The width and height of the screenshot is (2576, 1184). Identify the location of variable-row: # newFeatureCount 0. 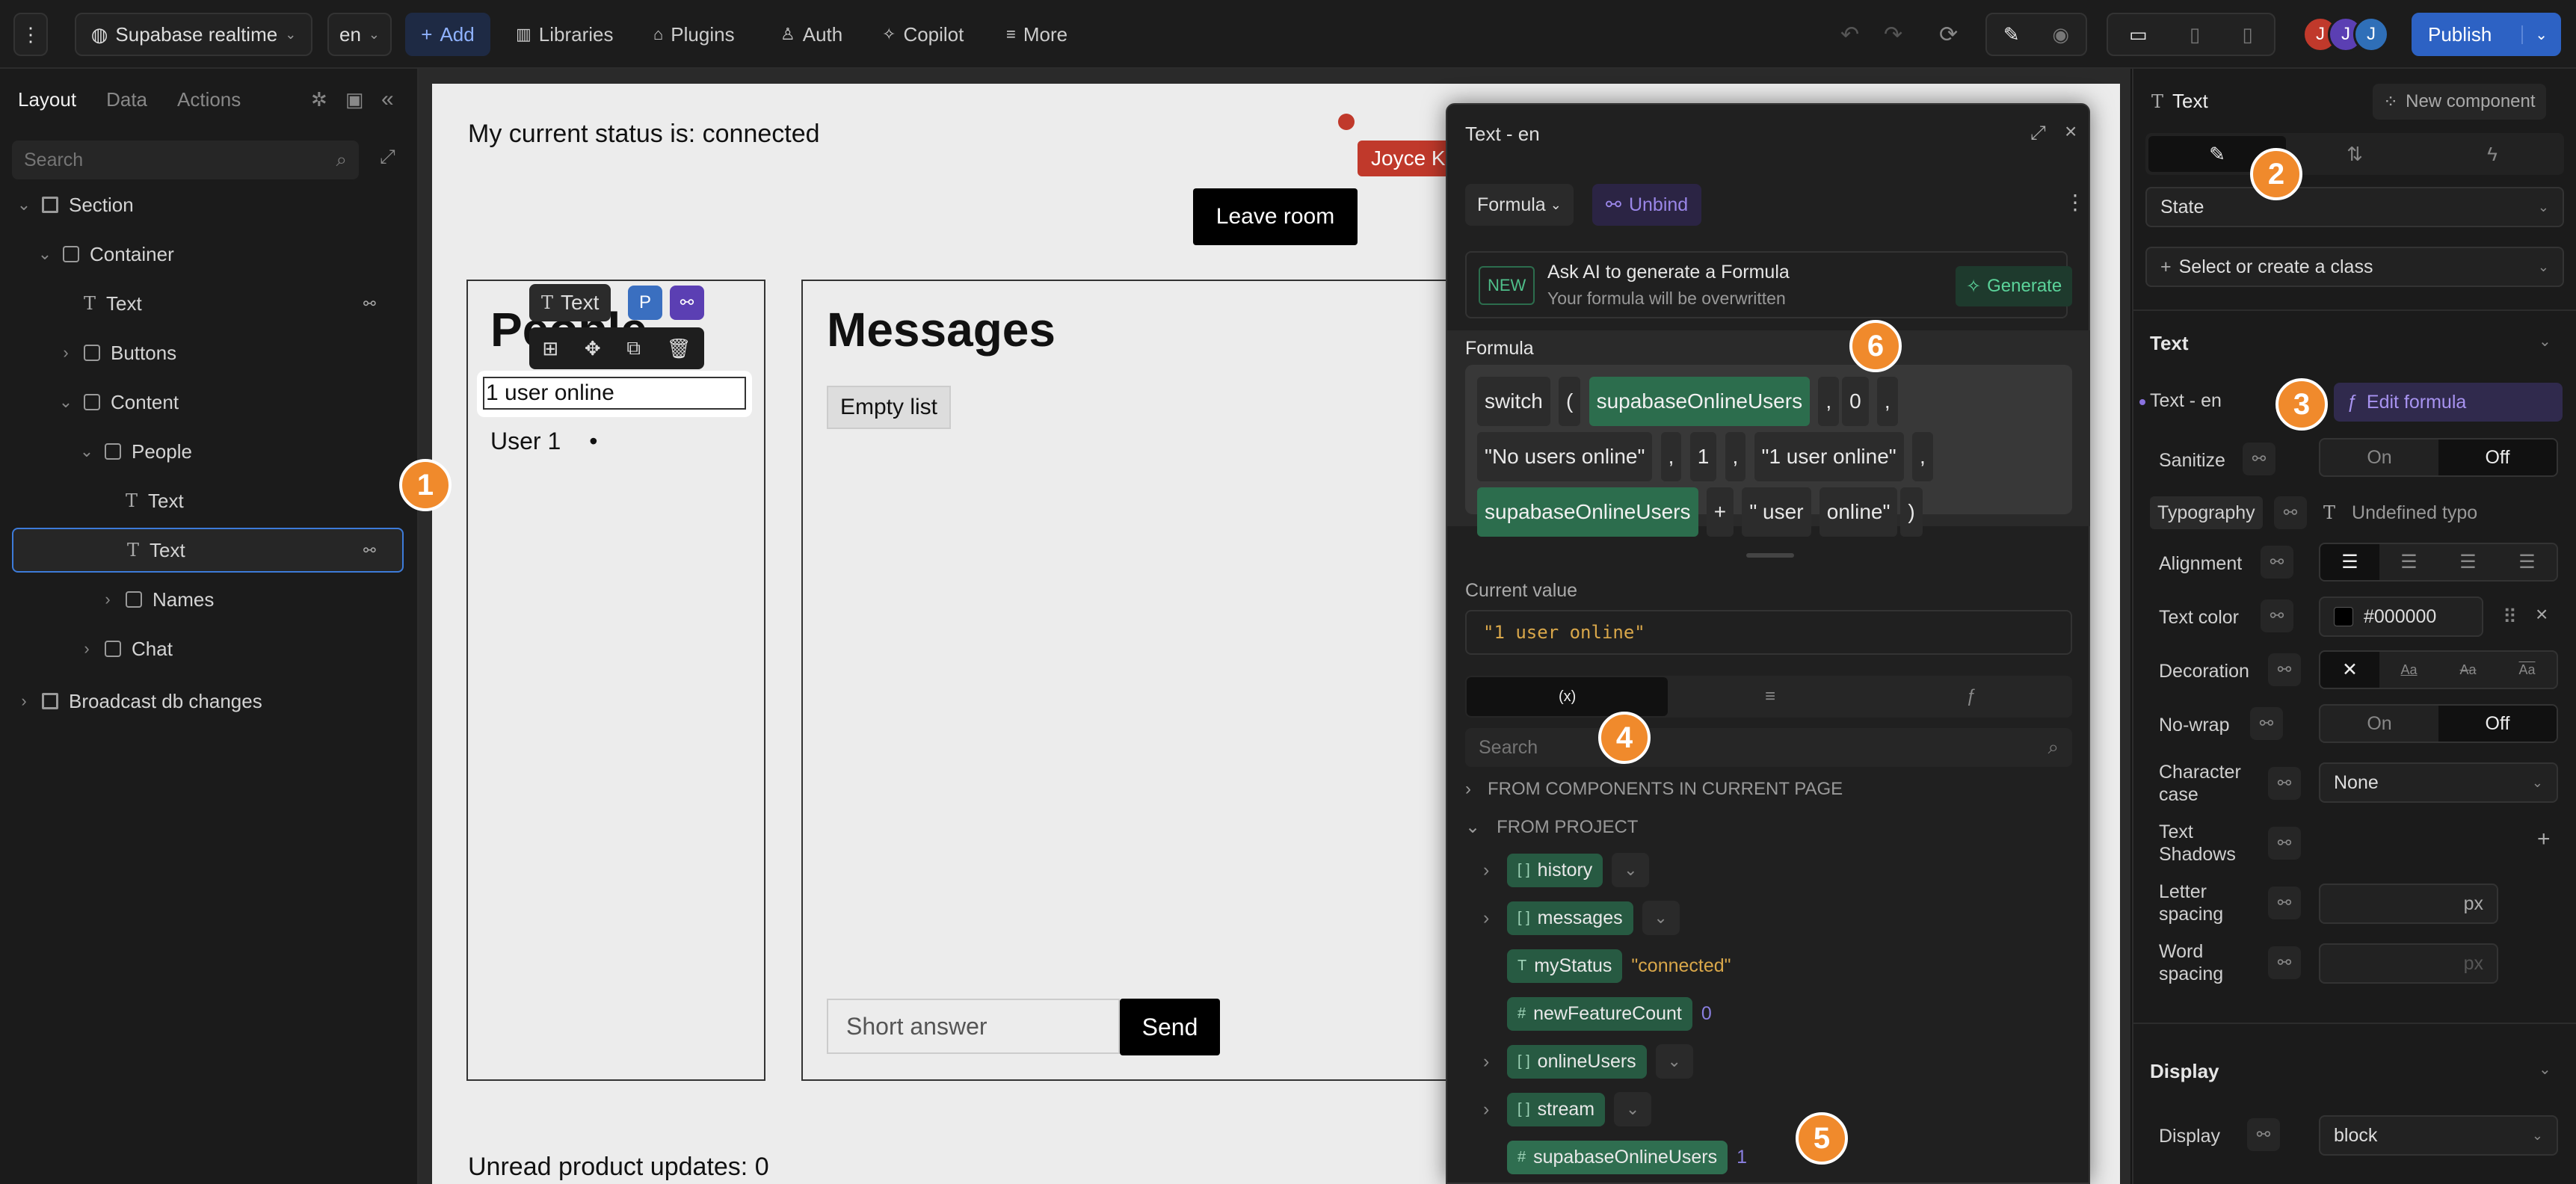
(1597, 1014).